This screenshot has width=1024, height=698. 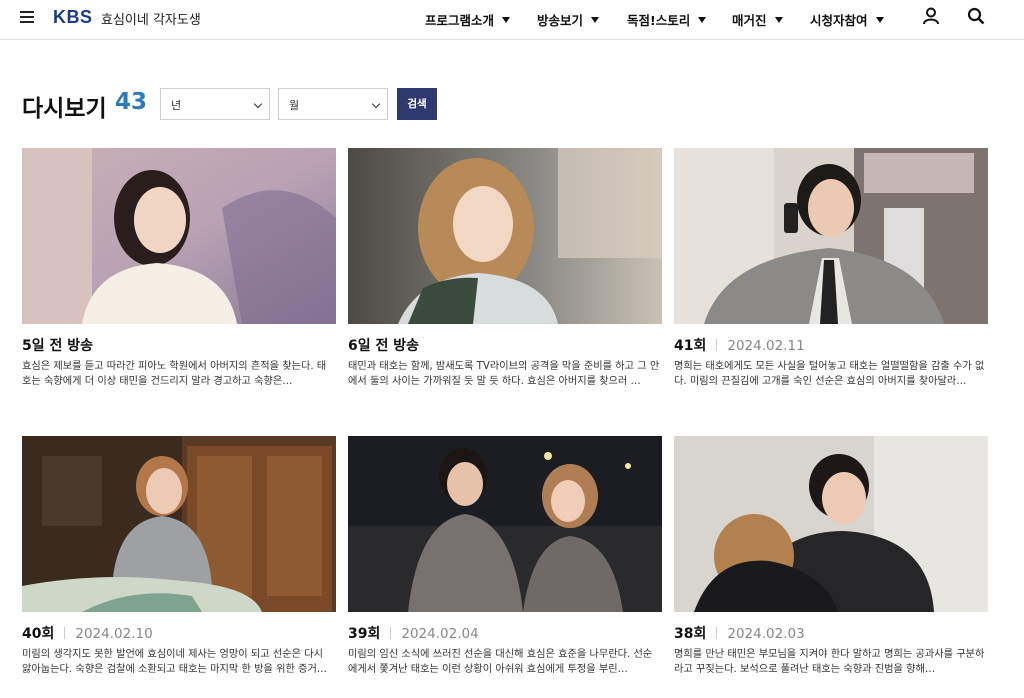 I want to click on show-title: 효심이네 각자도생, so click(x=151, y=18).